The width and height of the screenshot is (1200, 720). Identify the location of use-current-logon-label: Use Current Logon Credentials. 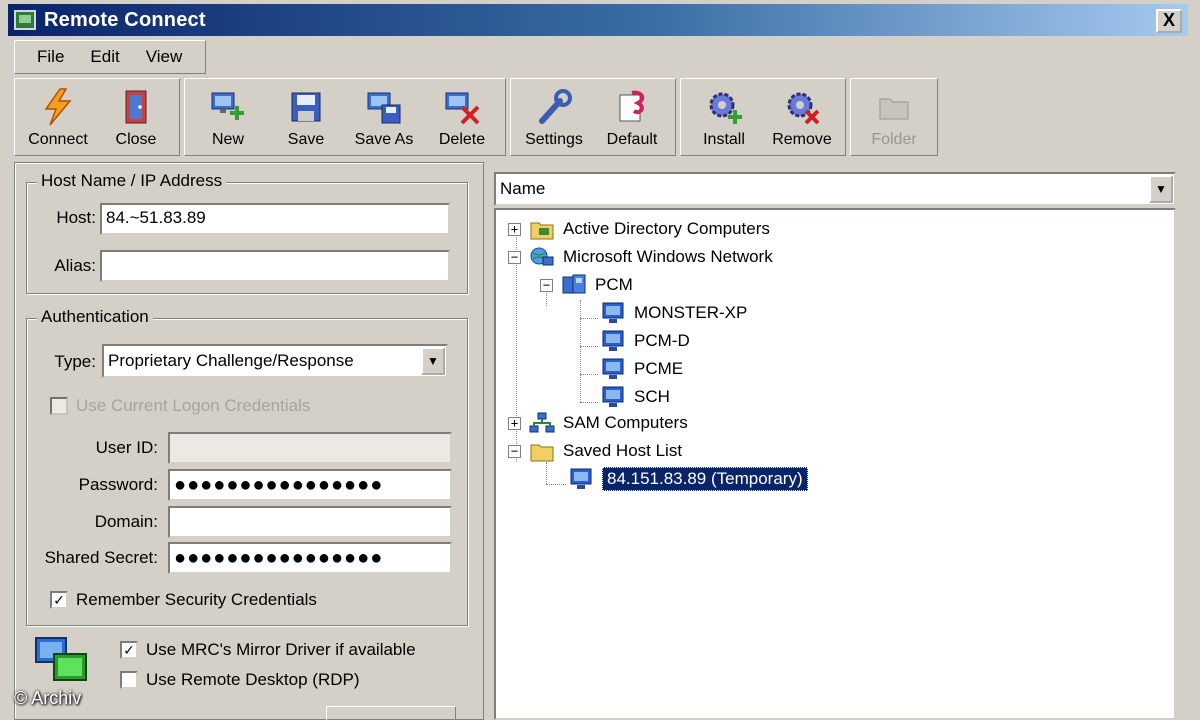
(193, 405).